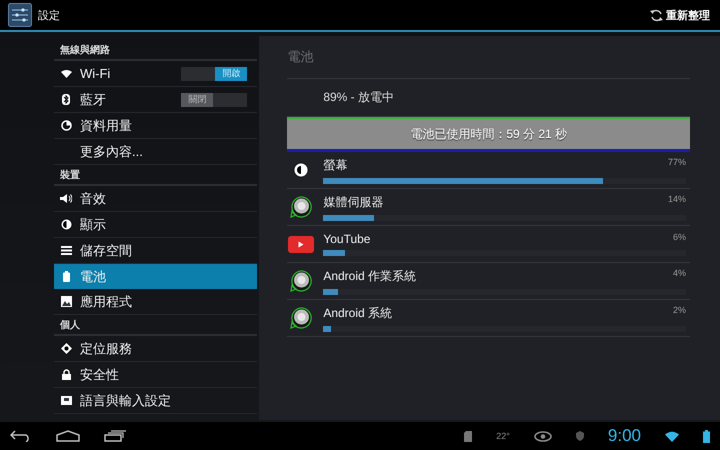 The image size is (720, 450). I want to click on bluetooth-icon, so click(66, 99).